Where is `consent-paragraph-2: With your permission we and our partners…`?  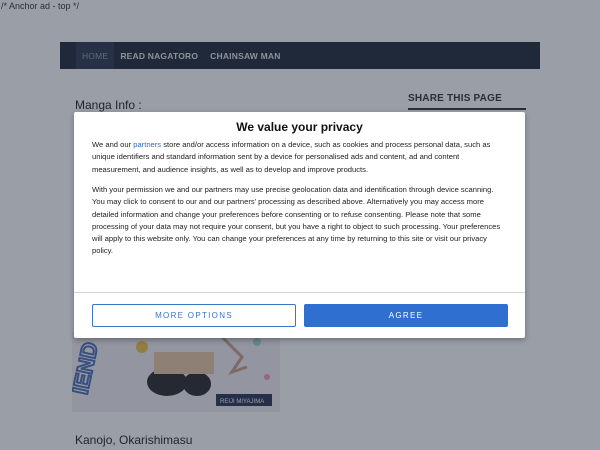
consent-paragraph-2: With your permission we and our partners… is located at coordinates (296, 220).